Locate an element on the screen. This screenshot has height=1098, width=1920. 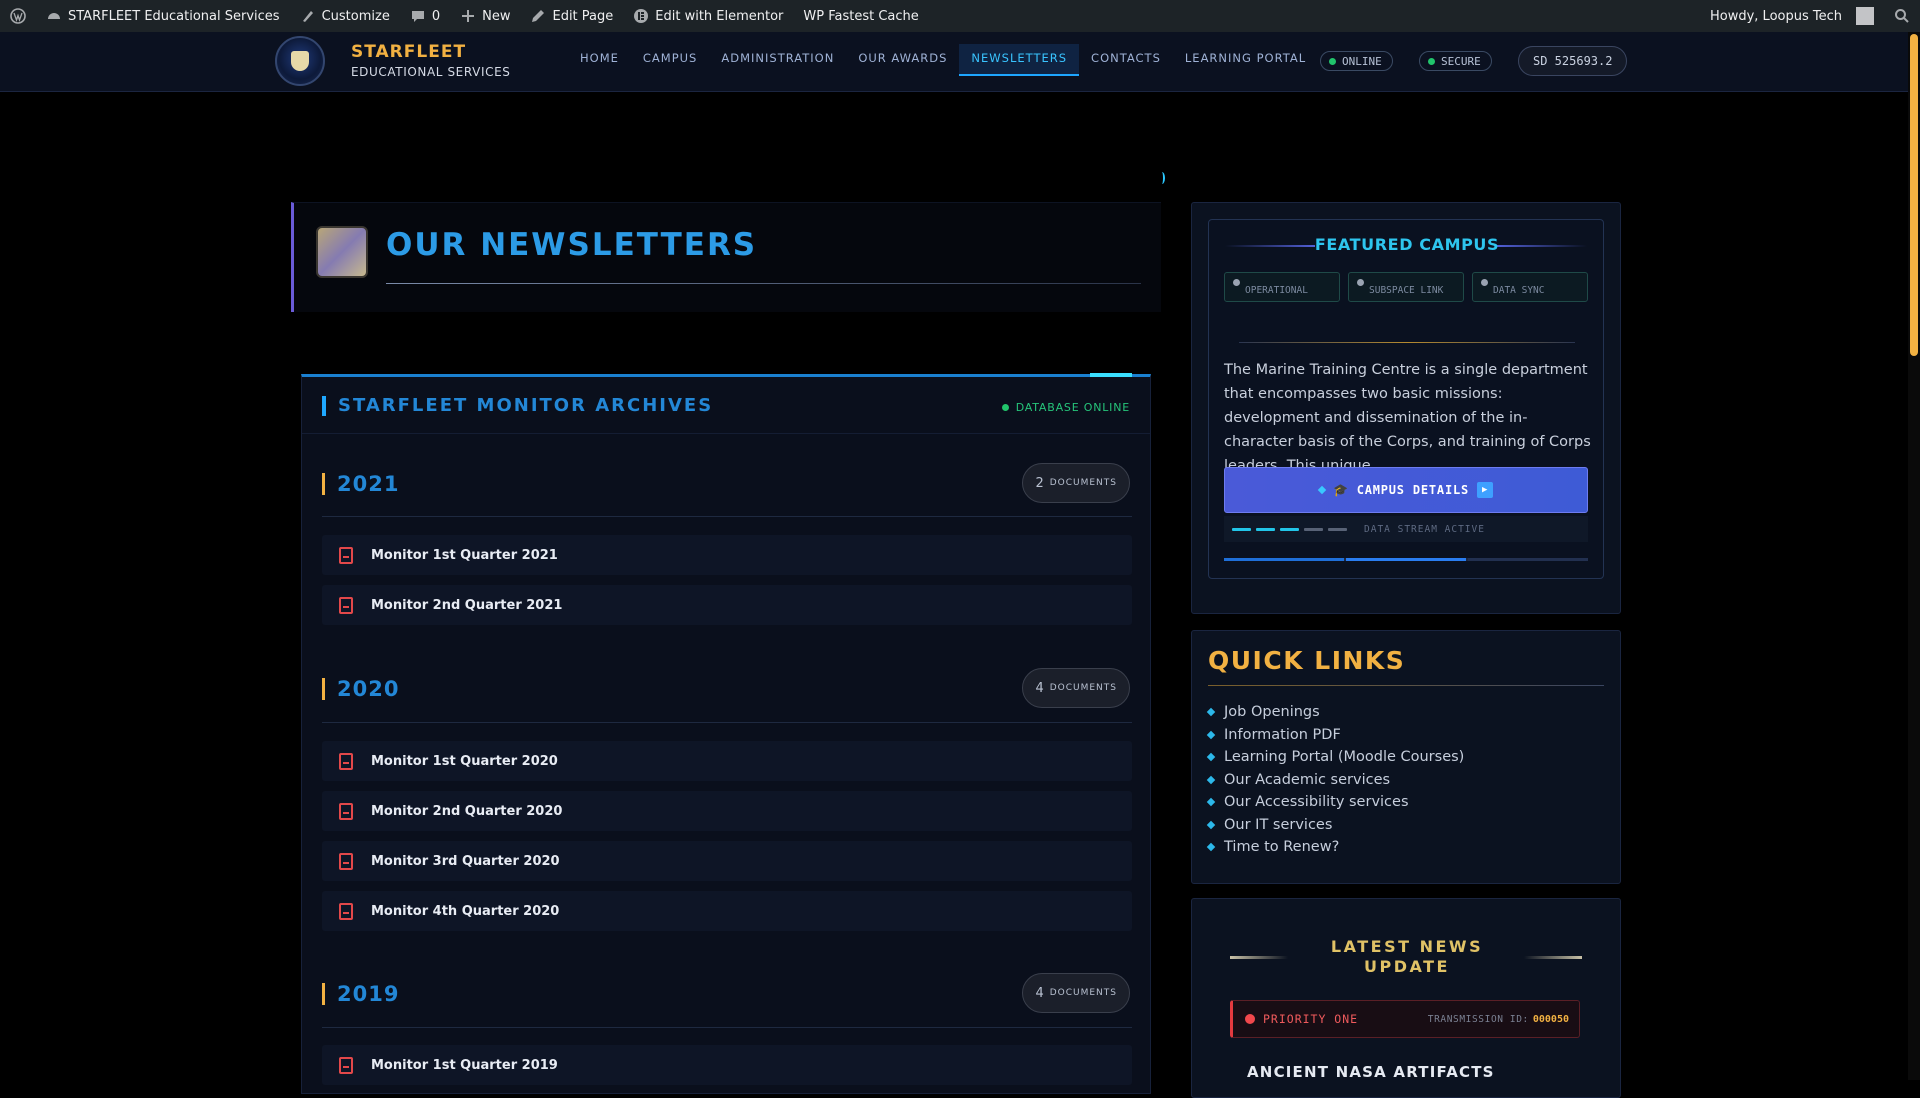
site-logo is located at coordinates (300, 61).